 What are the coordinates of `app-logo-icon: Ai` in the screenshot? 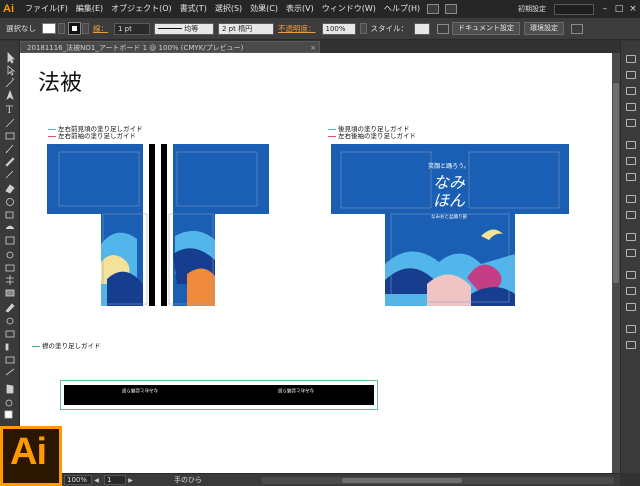 It's located at (8, 9).